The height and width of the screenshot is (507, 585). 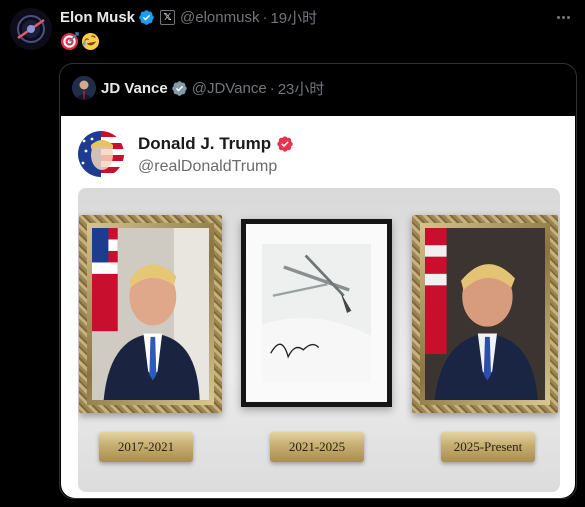 I want to click on x-affiliation-badge: 𝕏, so click(x=168, y=17).